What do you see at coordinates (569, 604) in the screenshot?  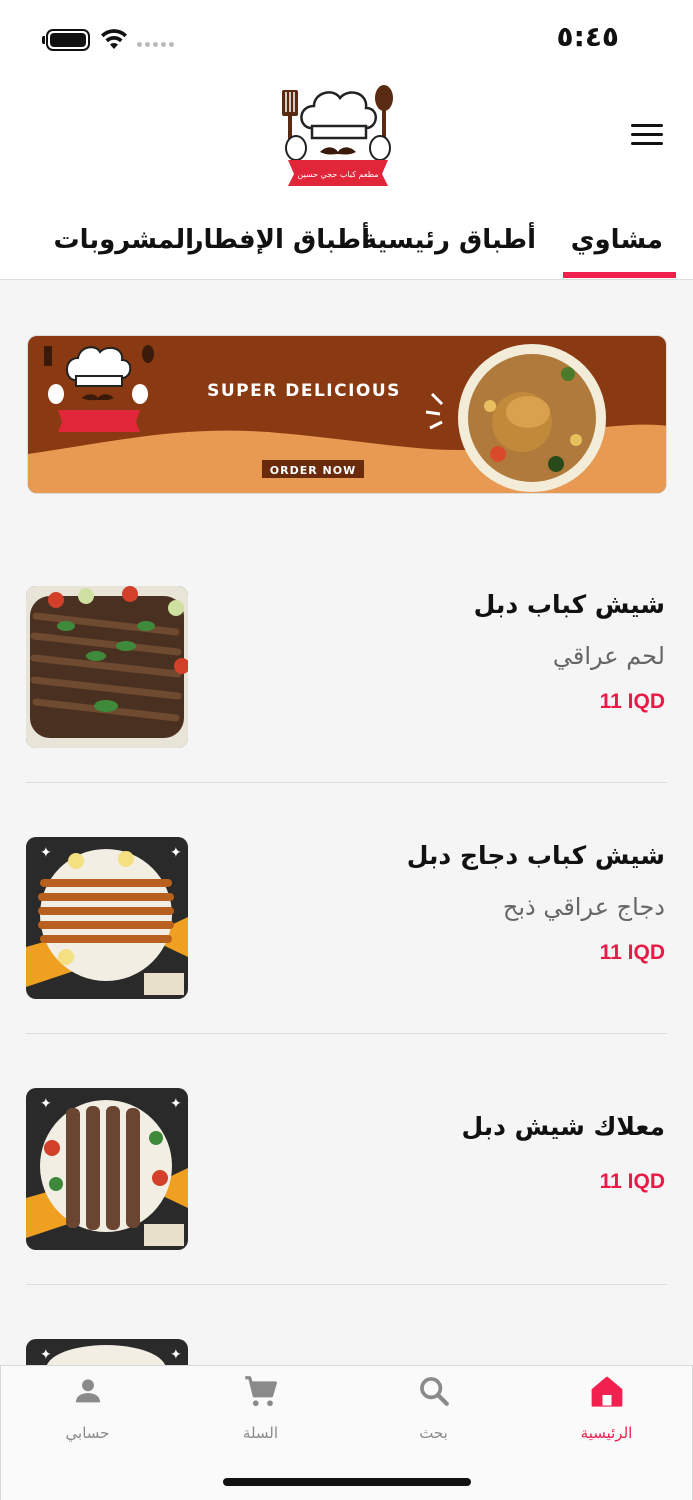 I see `menu-item-name: شيش كباب دبل` at bounding box center [569, 604].